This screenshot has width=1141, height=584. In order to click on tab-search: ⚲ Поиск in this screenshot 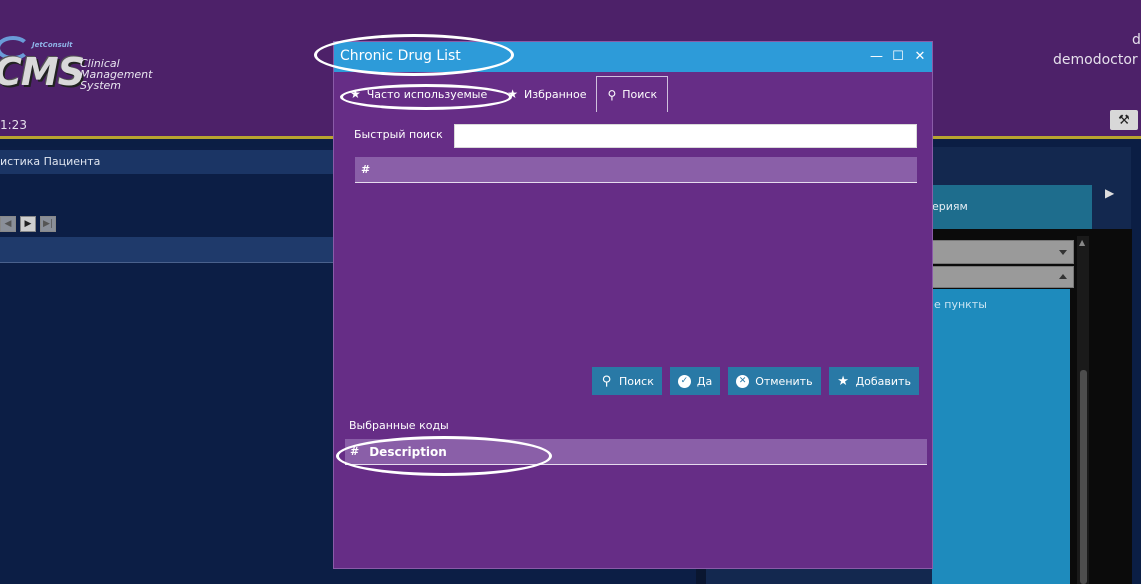, I will do `click(632, 94)`.